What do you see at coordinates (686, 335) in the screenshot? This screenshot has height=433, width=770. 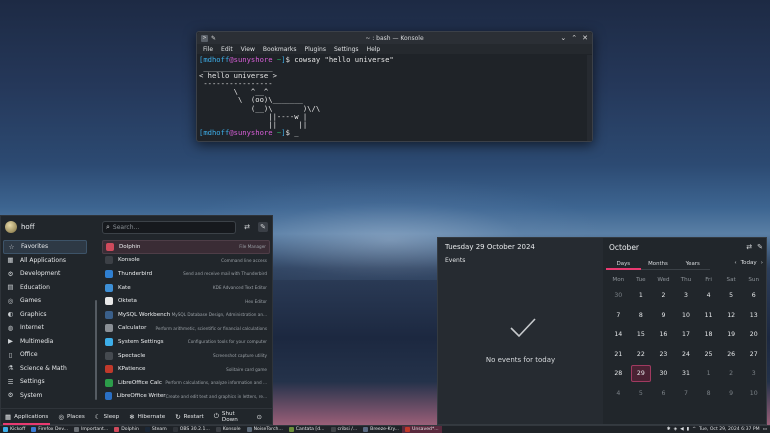 I see `calendar-day: 17` at bounding box center [686, 335].